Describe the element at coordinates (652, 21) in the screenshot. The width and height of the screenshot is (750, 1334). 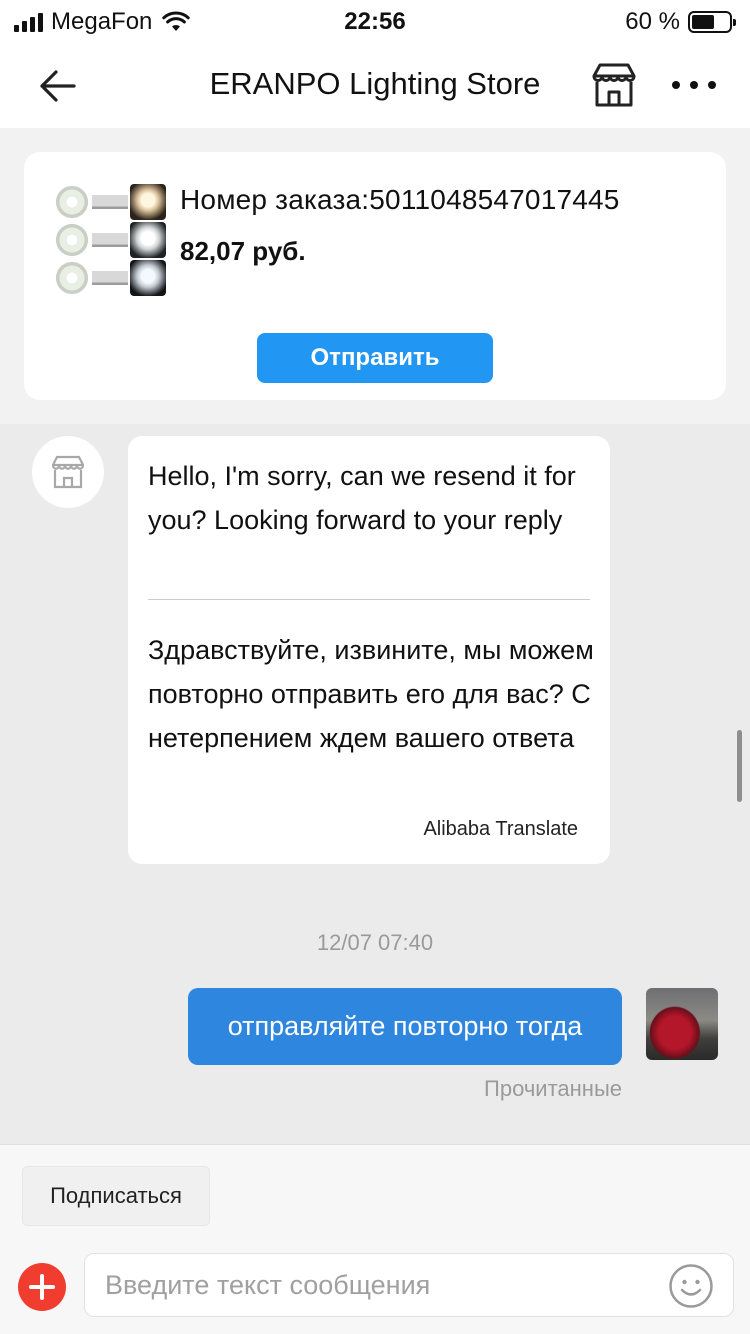
I see `battery-percent: 60 %` at that location.